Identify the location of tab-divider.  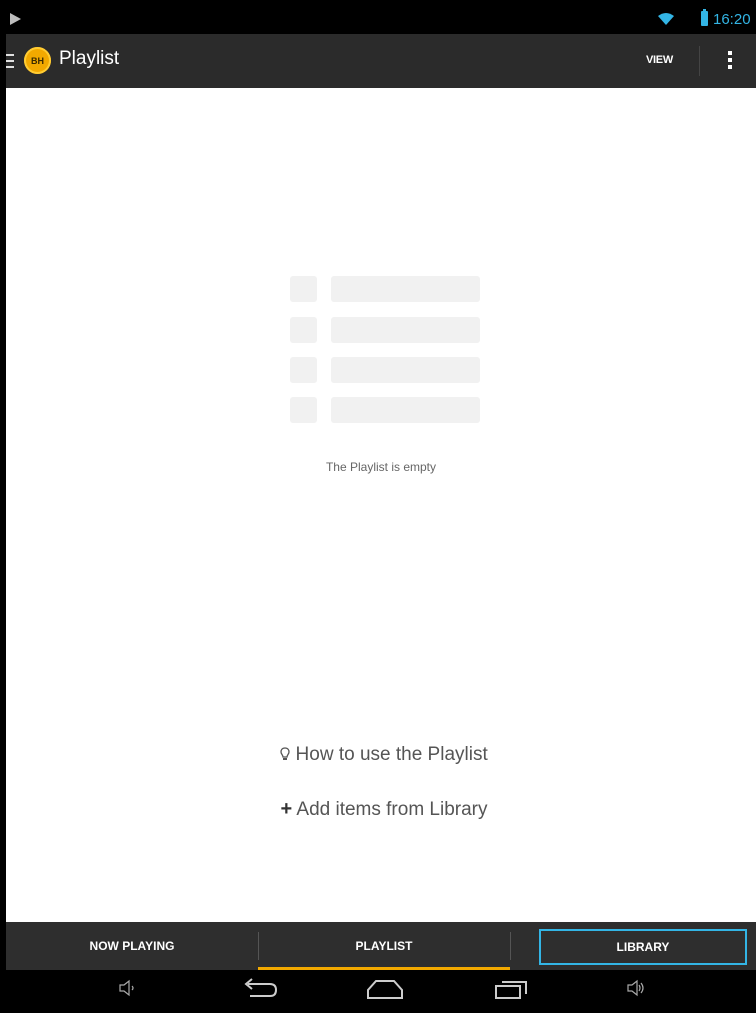
(510, 946).